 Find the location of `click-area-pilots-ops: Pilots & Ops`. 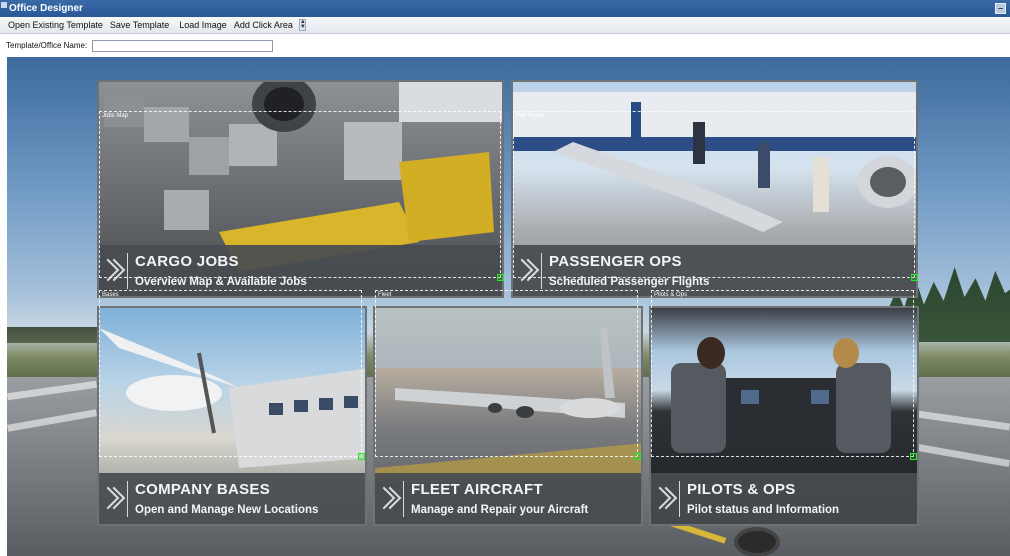

click-area-pilots-ops: Pilots & Ops is located at coordinates (784, 375).